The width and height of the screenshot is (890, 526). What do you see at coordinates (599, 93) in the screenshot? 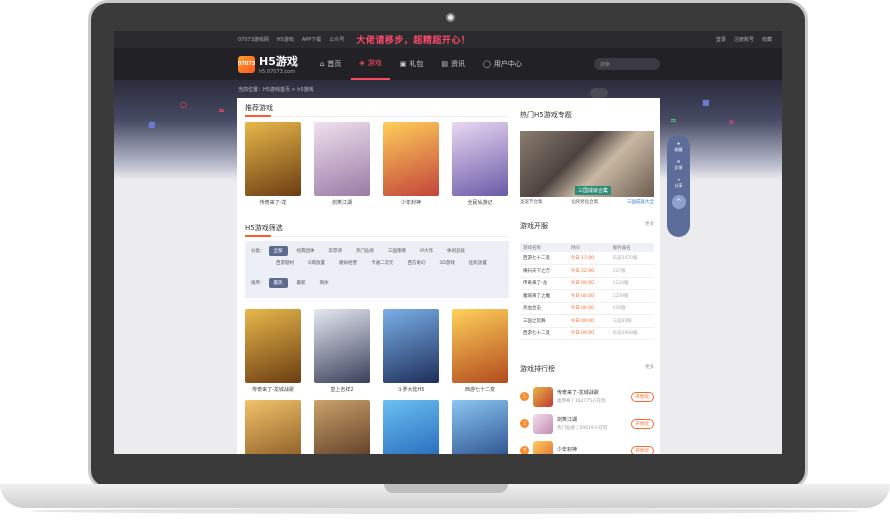
I see `gamepad-icon` at bounding box center [599, 93].